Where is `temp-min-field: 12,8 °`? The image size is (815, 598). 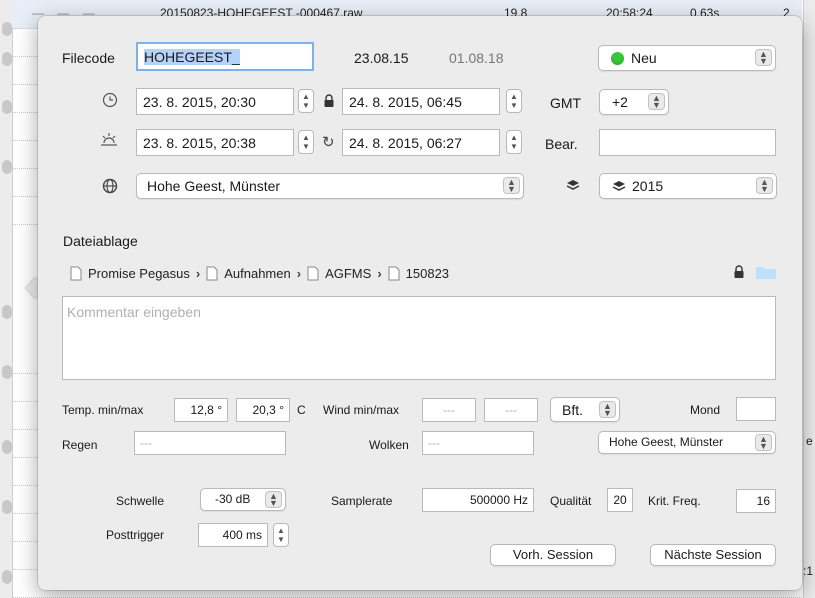
temp-min-field: 12,8 ° is located at coordinates (201, 410).